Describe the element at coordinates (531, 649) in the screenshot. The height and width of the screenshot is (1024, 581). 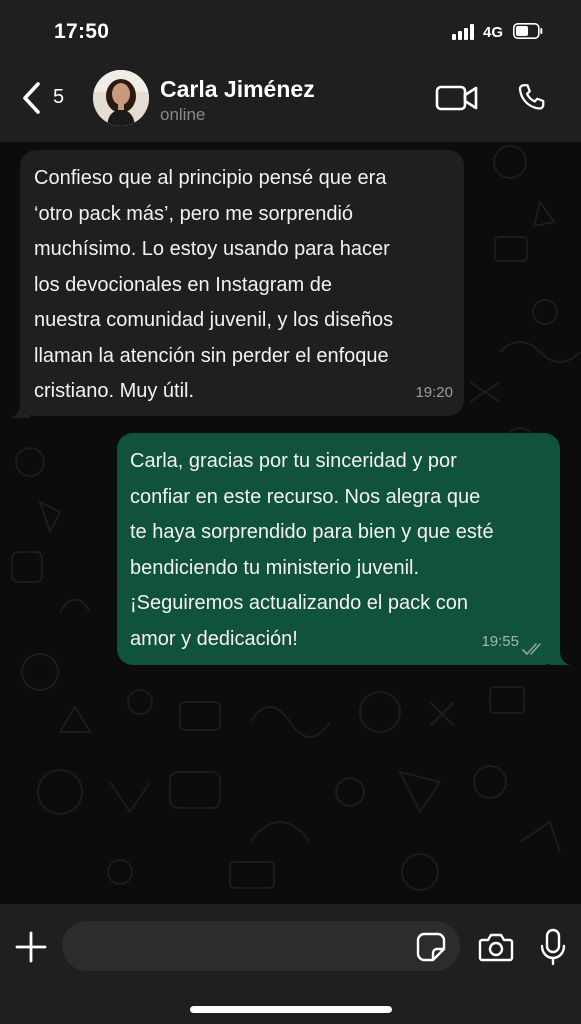
I see `read-receipt-icon` at that location.